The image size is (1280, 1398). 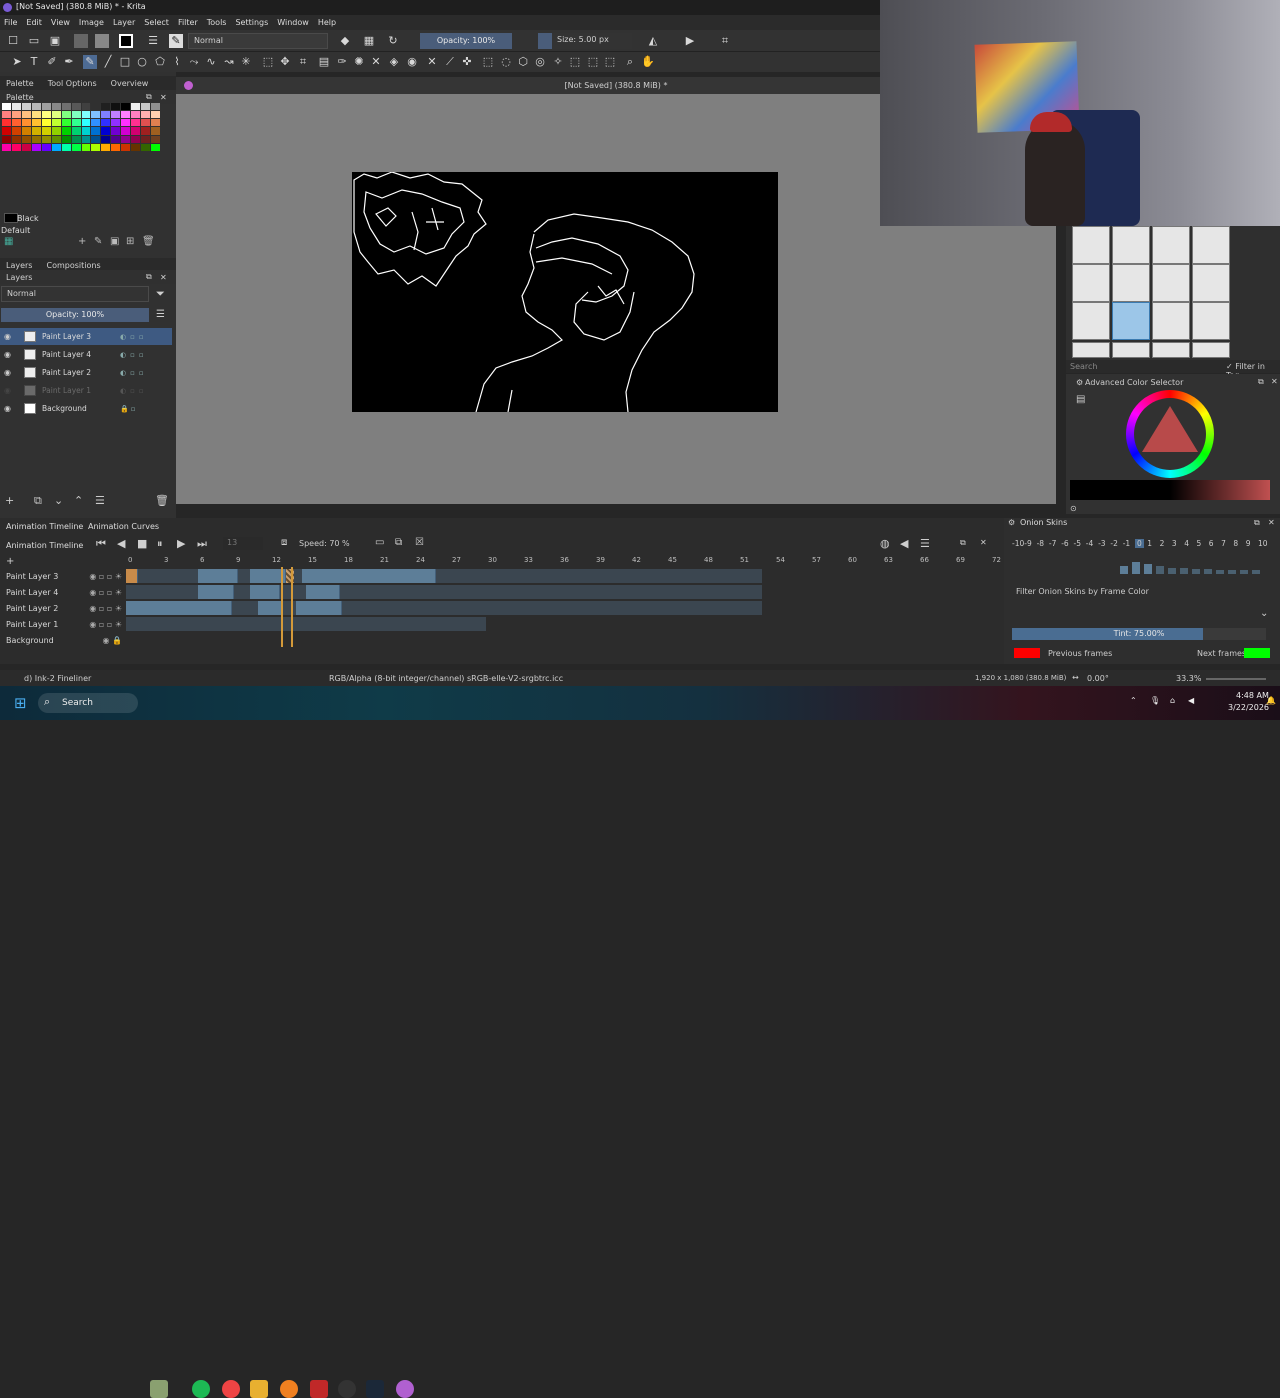 I want to click on layer-opacity-slider: Opacity: 100%, so click(x=75, y=315).